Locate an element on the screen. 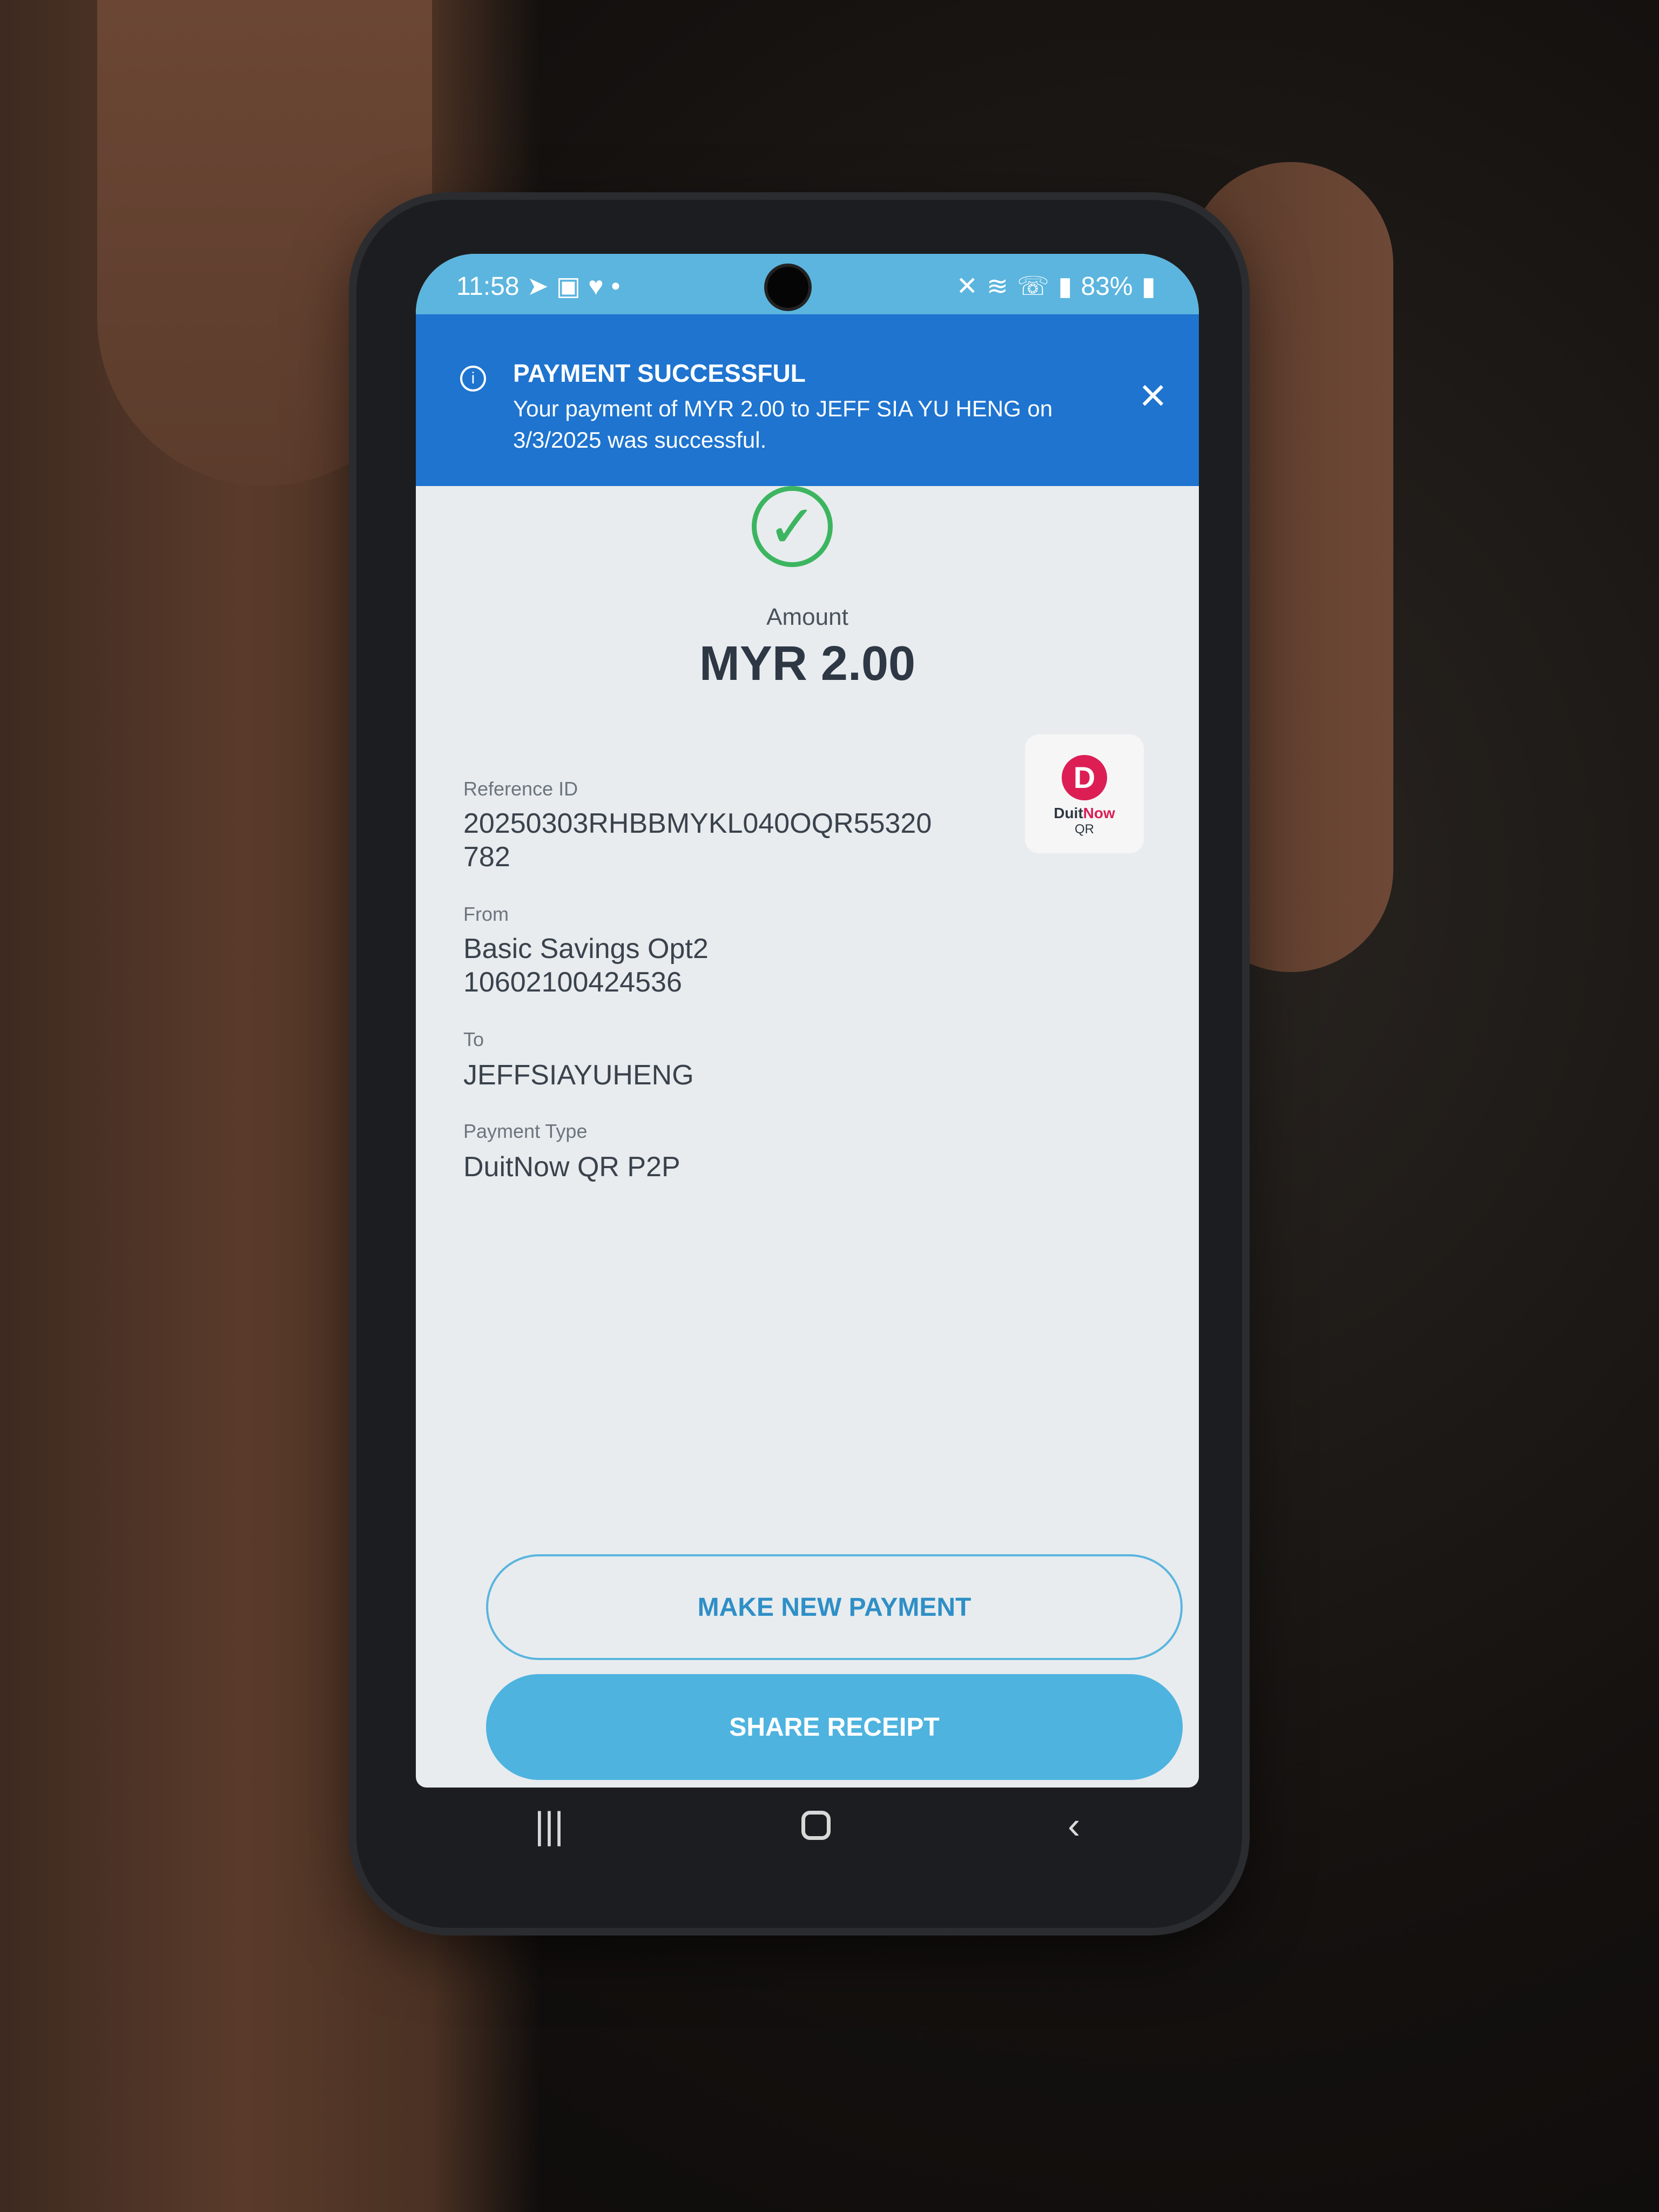 Image resolution: width=1659 pixels, height=2212 pixels. to-label: To is located at coordinates (473, 1039).